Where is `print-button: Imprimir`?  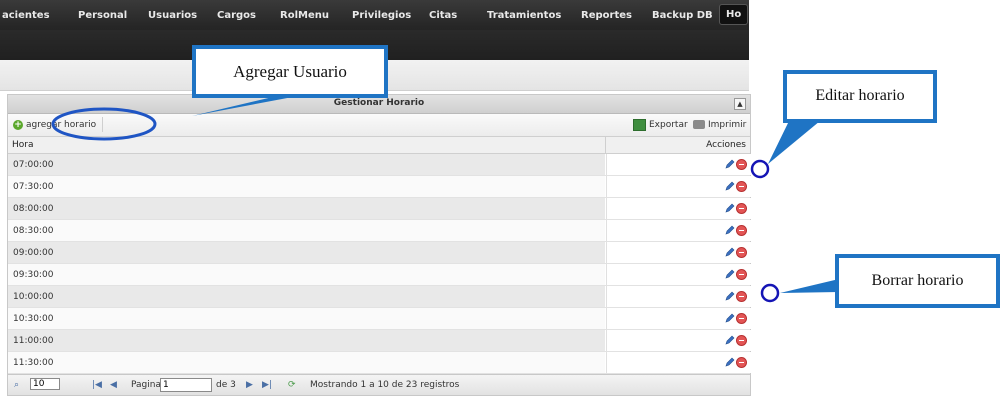
print-button: Imprimir is located at coordinates (719, 124).